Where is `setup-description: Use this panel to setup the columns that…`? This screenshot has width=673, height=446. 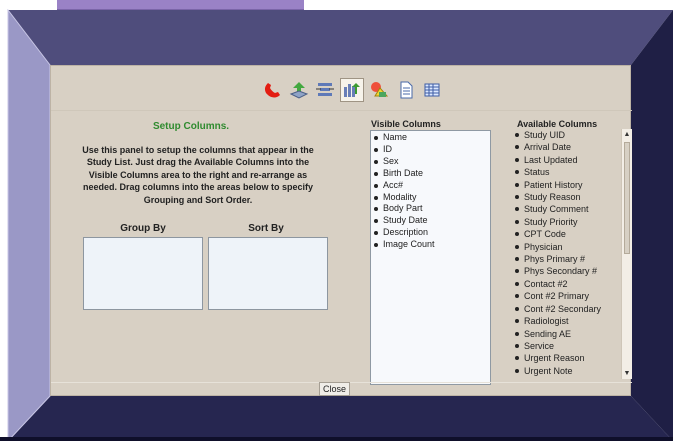 setup-description: Use this panel to setup the columns that… is located at coordinates (198, 175).